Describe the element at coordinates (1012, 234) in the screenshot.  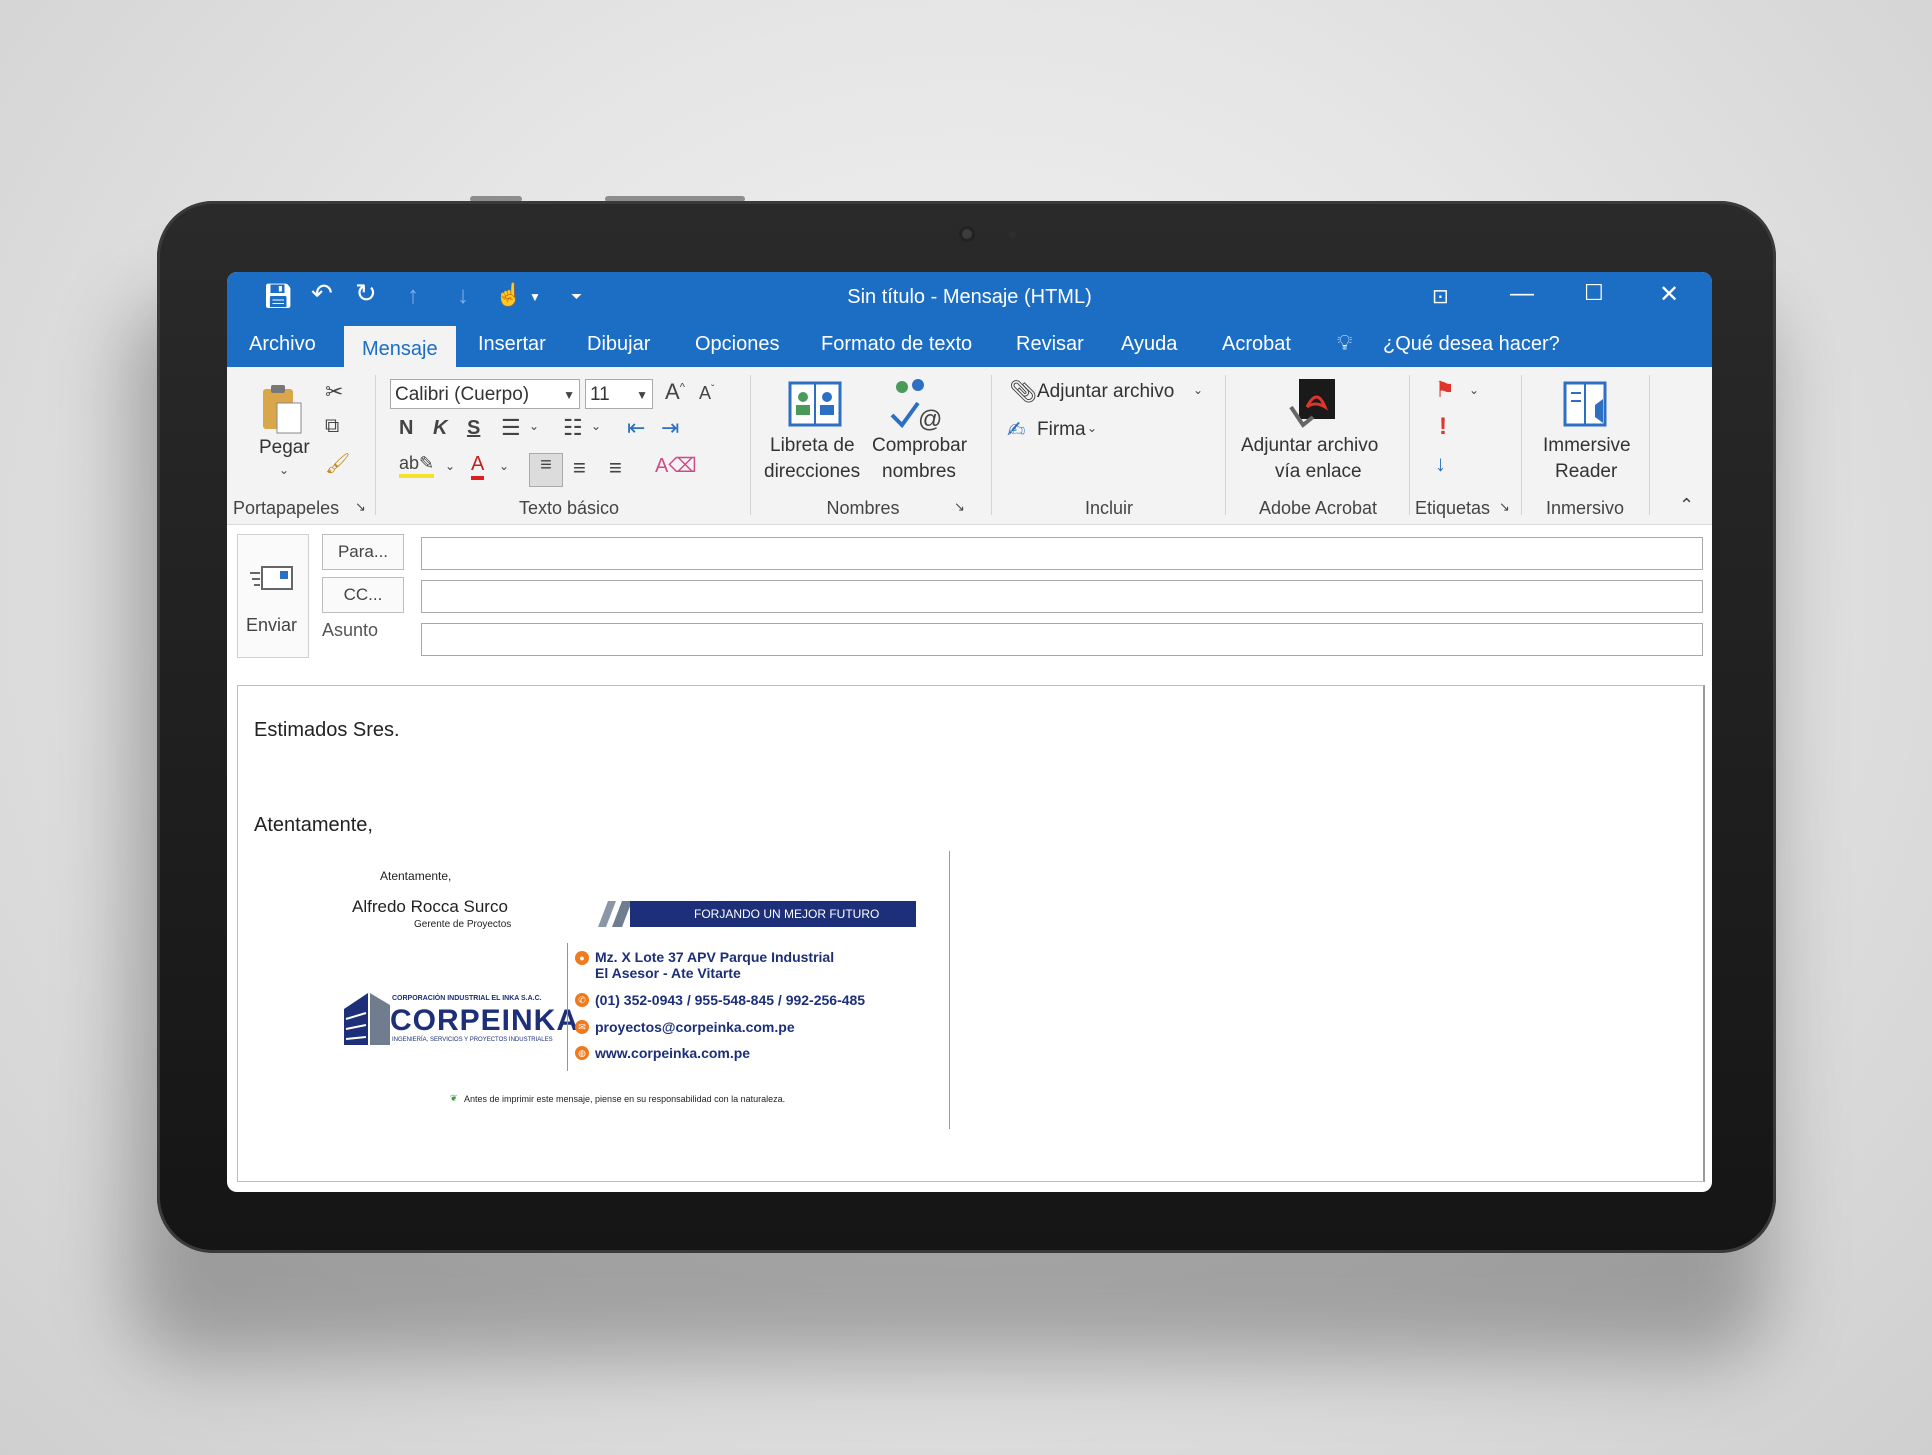
I see `sensor-icon` at that location.